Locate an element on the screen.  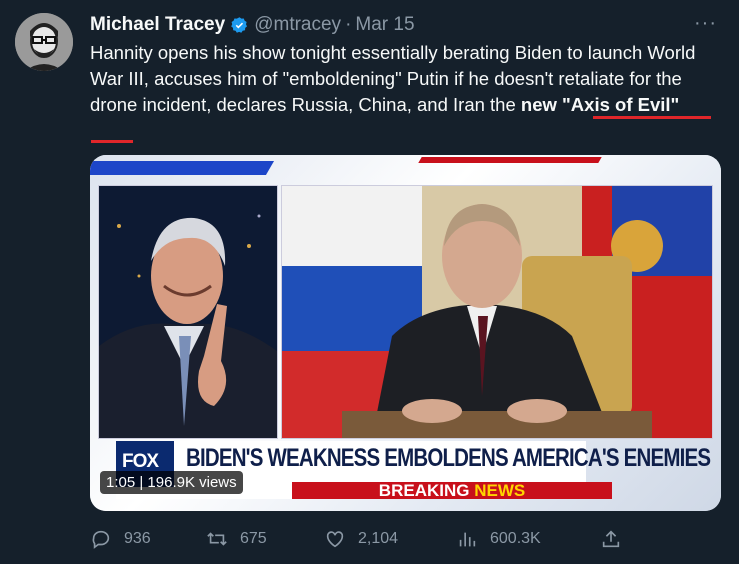
like-button: 2,104 is located at coordinates (361, 539).